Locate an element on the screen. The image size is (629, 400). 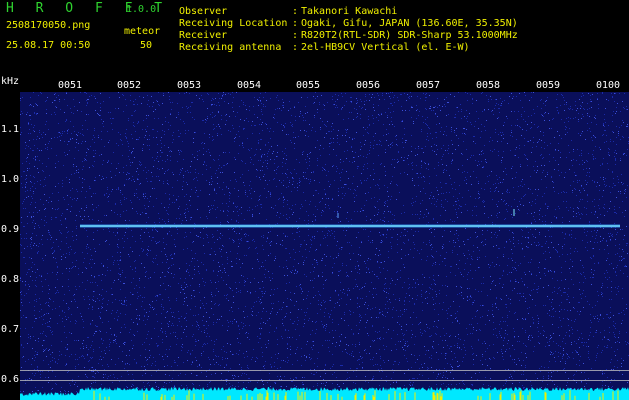
time-tick: 0053 is located at coordinates (189, 85).